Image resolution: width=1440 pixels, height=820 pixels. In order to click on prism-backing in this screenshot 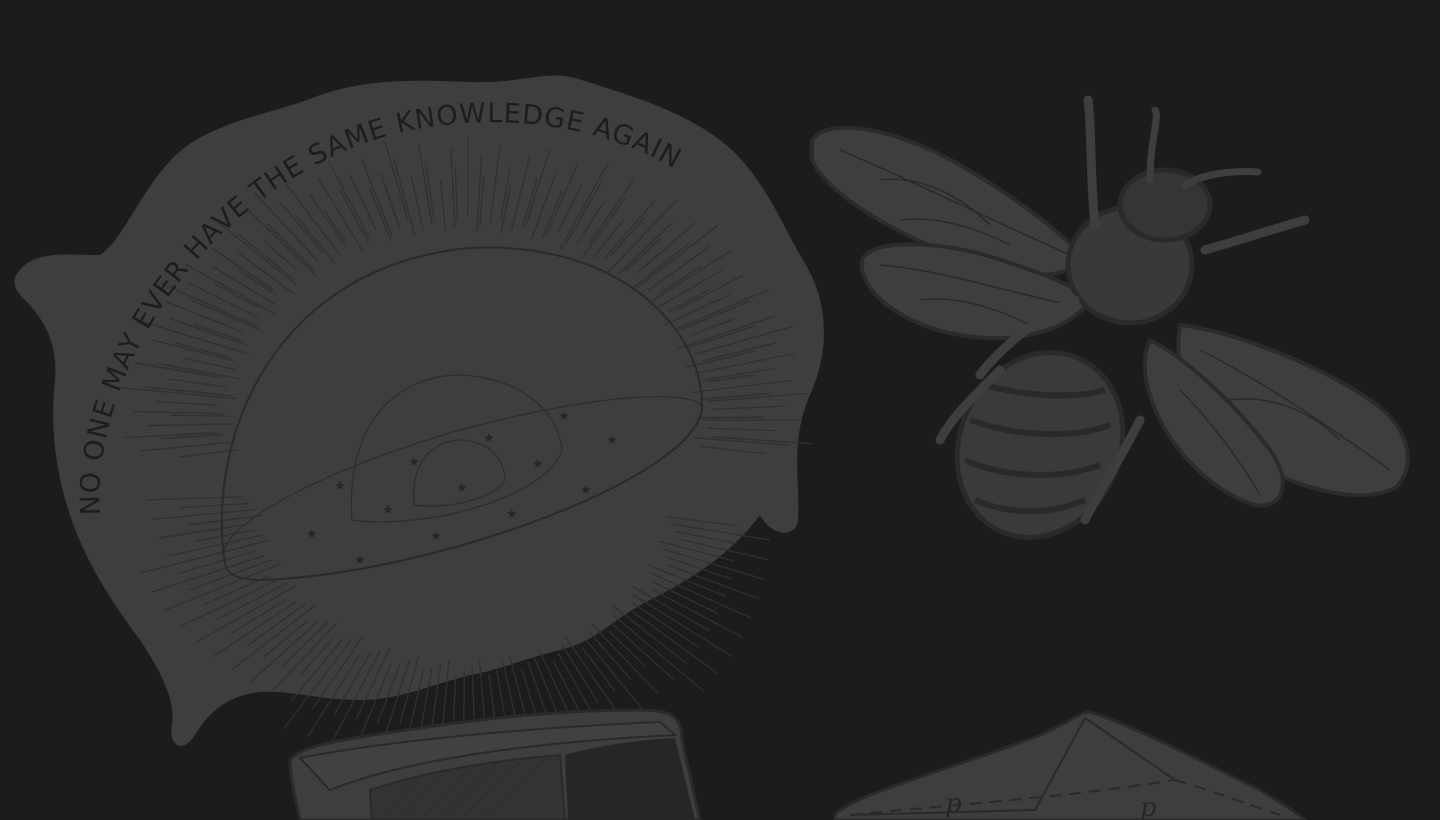, I will do `click(1070, 765)`.